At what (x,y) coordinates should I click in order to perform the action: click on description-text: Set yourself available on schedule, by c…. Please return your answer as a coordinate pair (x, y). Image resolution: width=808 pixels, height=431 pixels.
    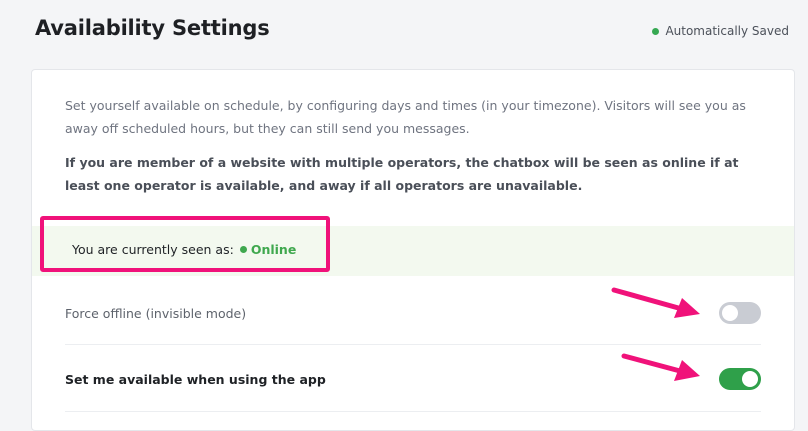
    Looking at the image, I should click on (405, 117).